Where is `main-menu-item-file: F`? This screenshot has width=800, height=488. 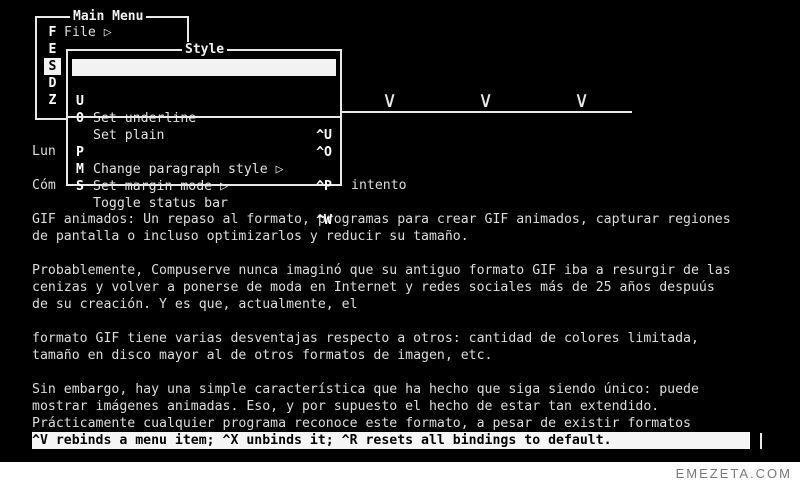 main-menu-item-file: F is located at coordinates (52, 32).